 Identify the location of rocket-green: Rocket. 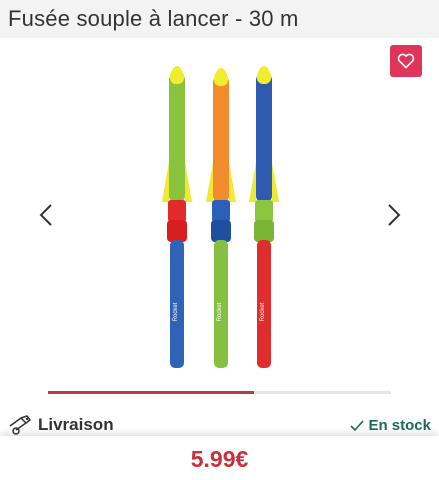
(177, 217).